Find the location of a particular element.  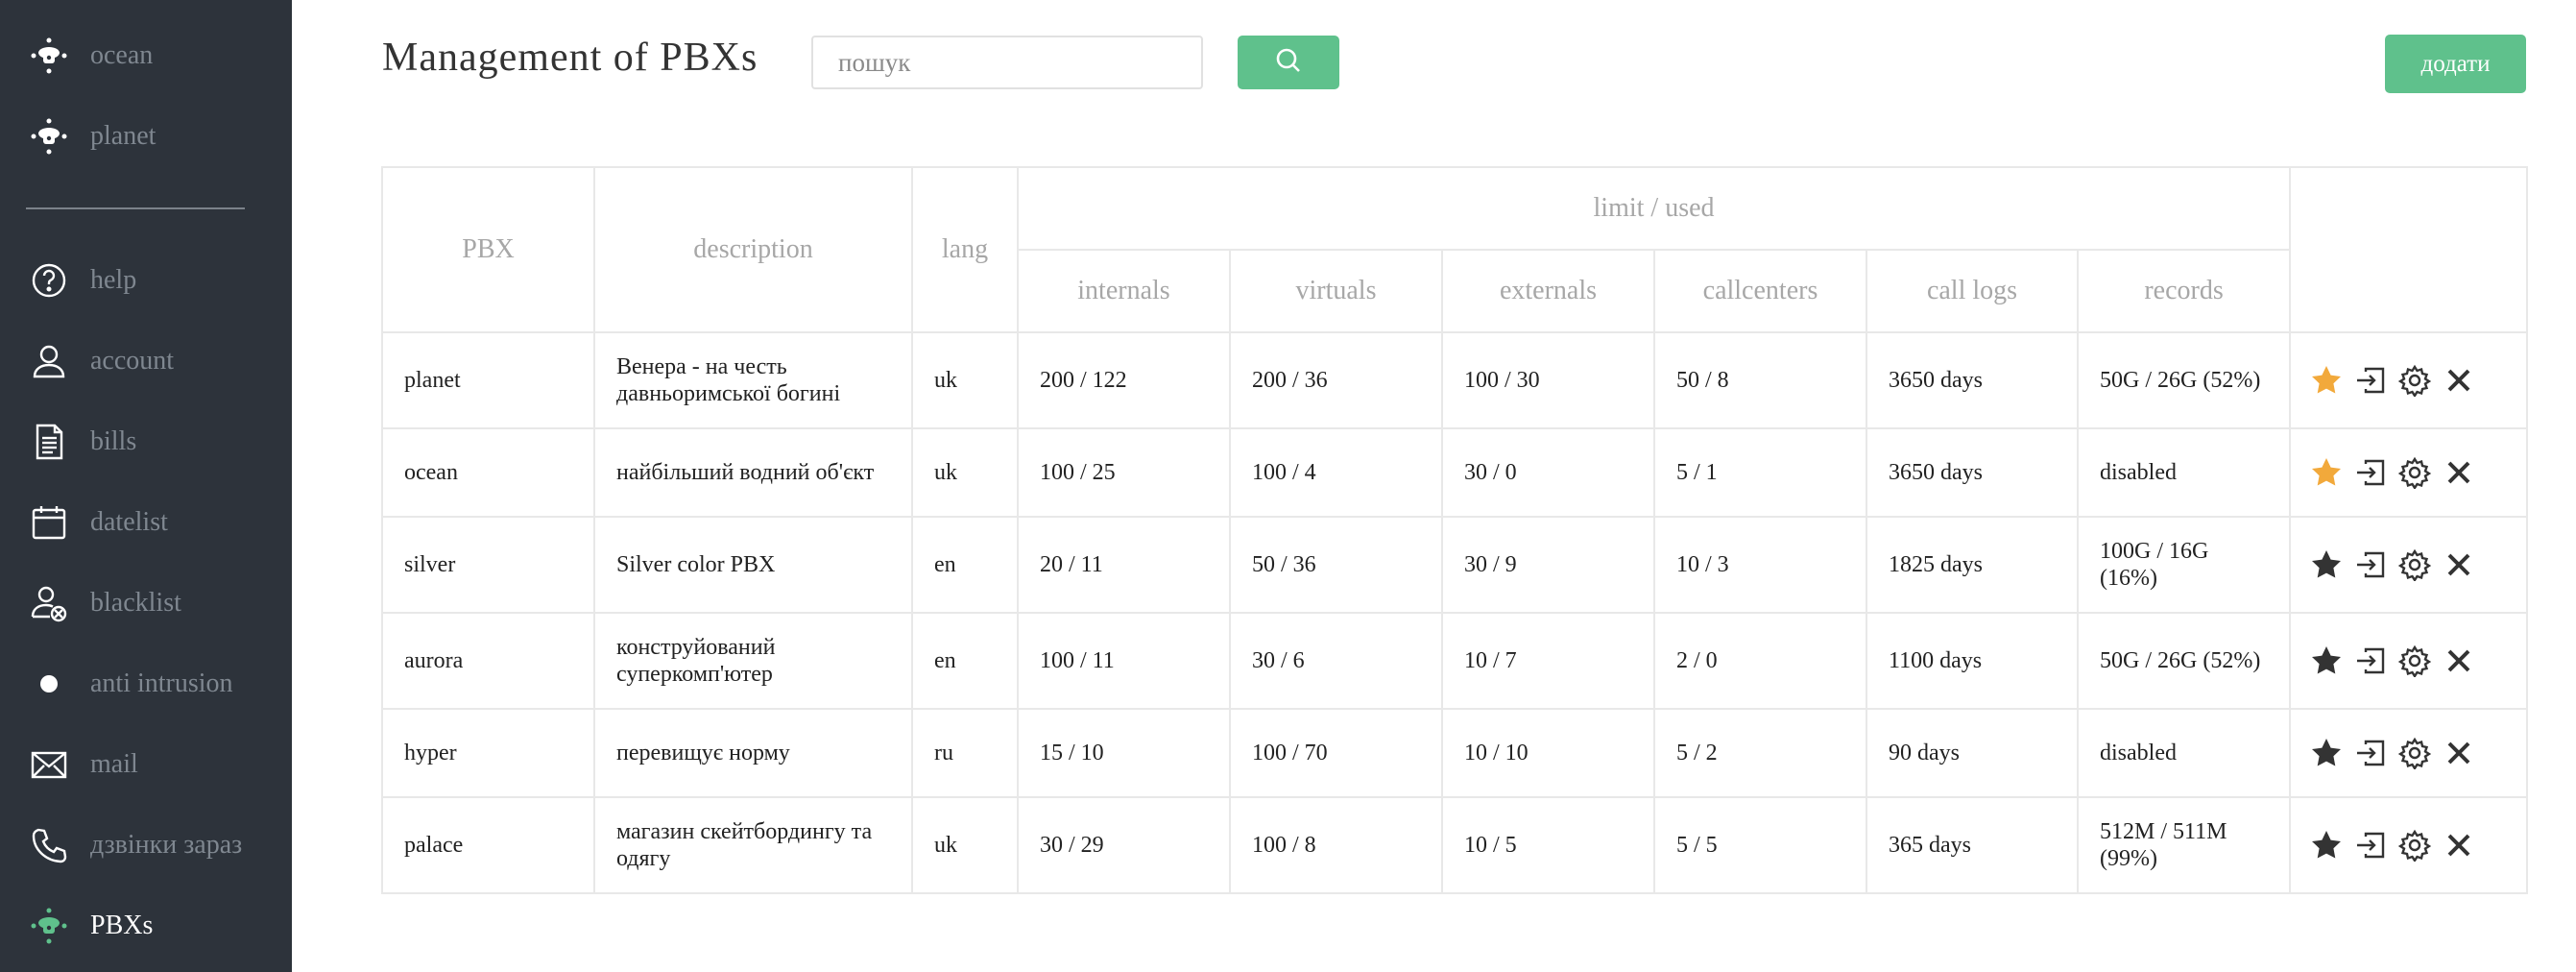

calendar-icon is located at coordinates (49, 522).